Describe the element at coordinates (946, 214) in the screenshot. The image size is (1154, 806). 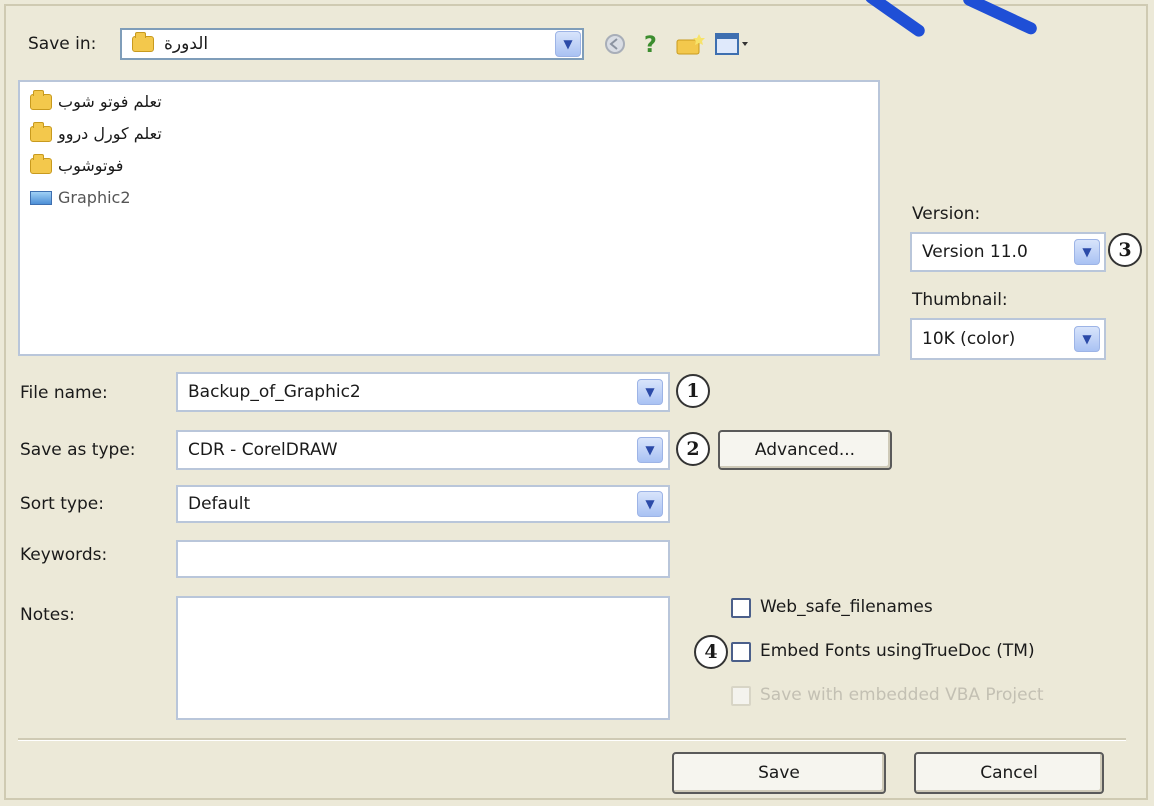
I see `version-label: Version:` at that location.